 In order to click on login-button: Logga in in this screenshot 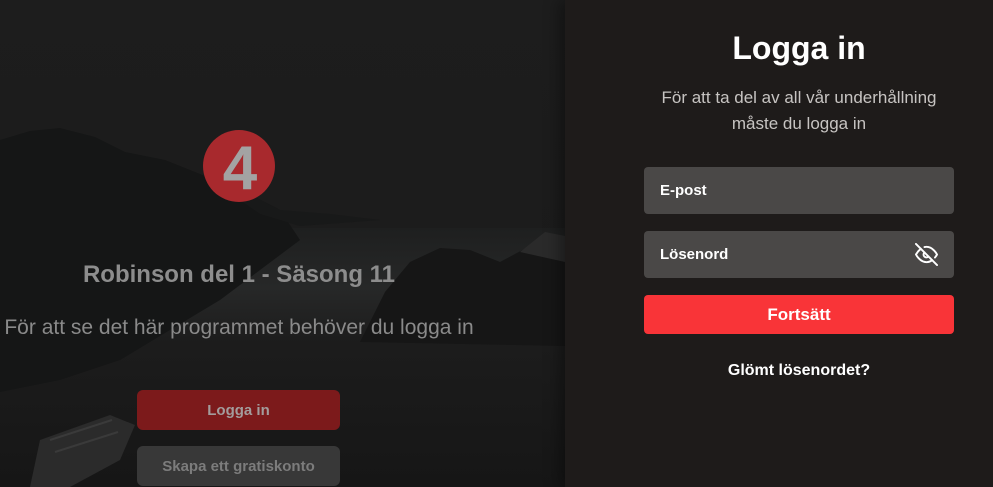, I will do `click(238, 410)`.